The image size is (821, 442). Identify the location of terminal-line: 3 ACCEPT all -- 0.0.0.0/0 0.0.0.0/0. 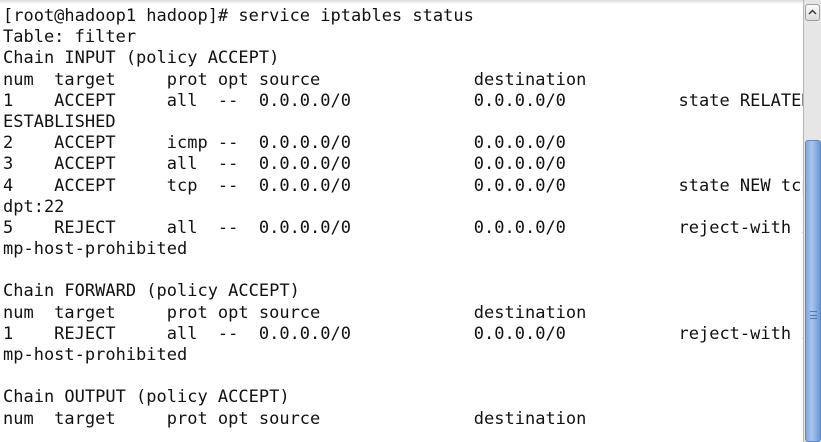
(284, 164).